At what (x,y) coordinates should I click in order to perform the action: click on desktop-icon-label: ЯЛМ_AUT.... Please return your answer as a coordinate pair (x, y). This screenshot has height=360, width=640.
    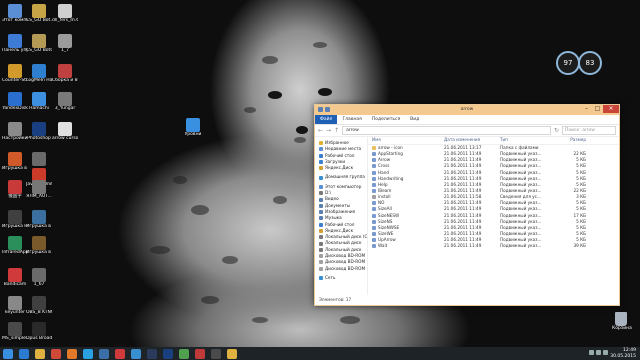
    Looking at the image, I should click on (39, 196).